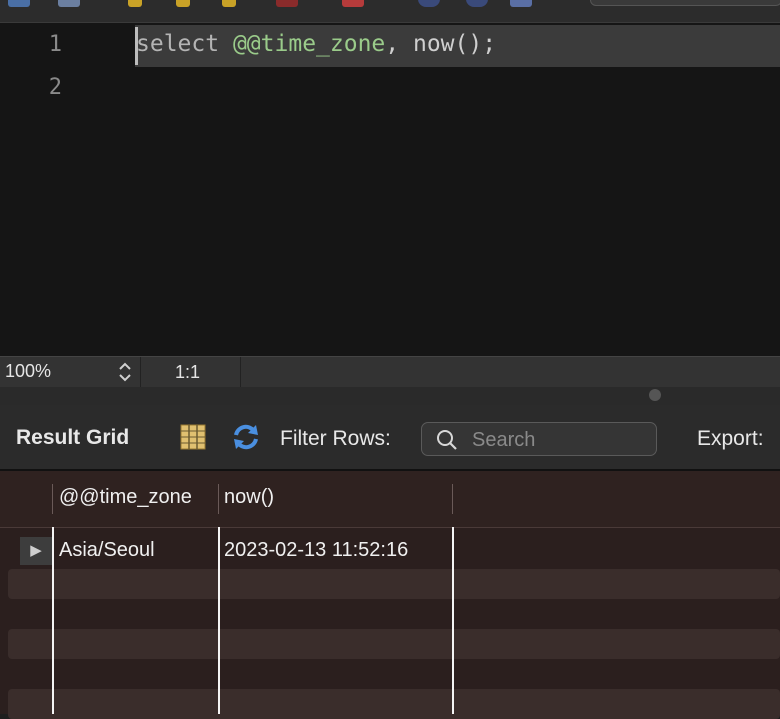 The width and height of the screenshot is (780, 719). What do you see at coordinates (559, 440) in the screenshot?
I see `filter-search-input` at bounding box center [559, 440].